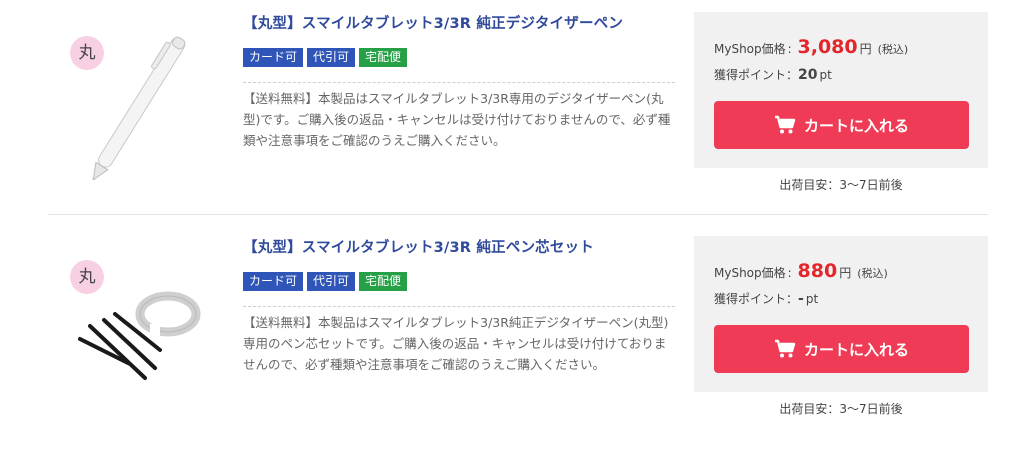 The width and height of the screenshot is (1024, 457). What do you see at coordinates (801, 299) in the screenshot?
I see `points-value: -` at bounding box center [801, 299].